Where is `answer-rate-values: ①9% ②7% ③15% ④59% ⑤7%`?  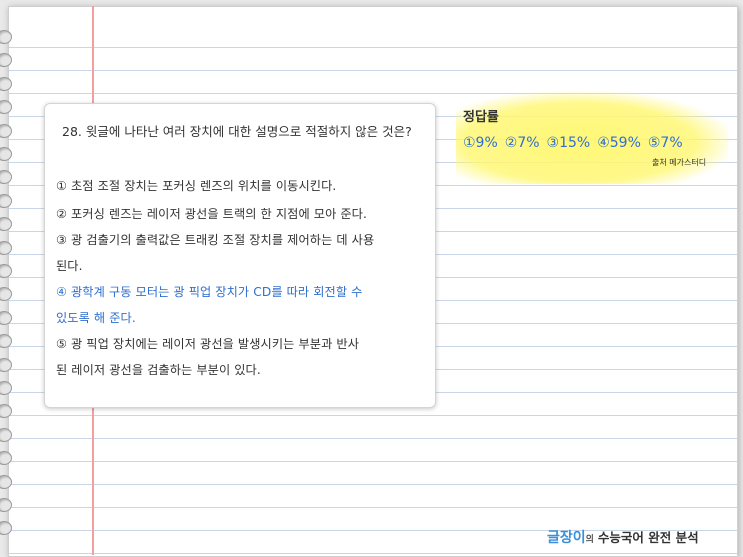
answer-rate-values: ①9% ②7% ③15% ④59% ⑤7% is located at coordinates (576, 143).